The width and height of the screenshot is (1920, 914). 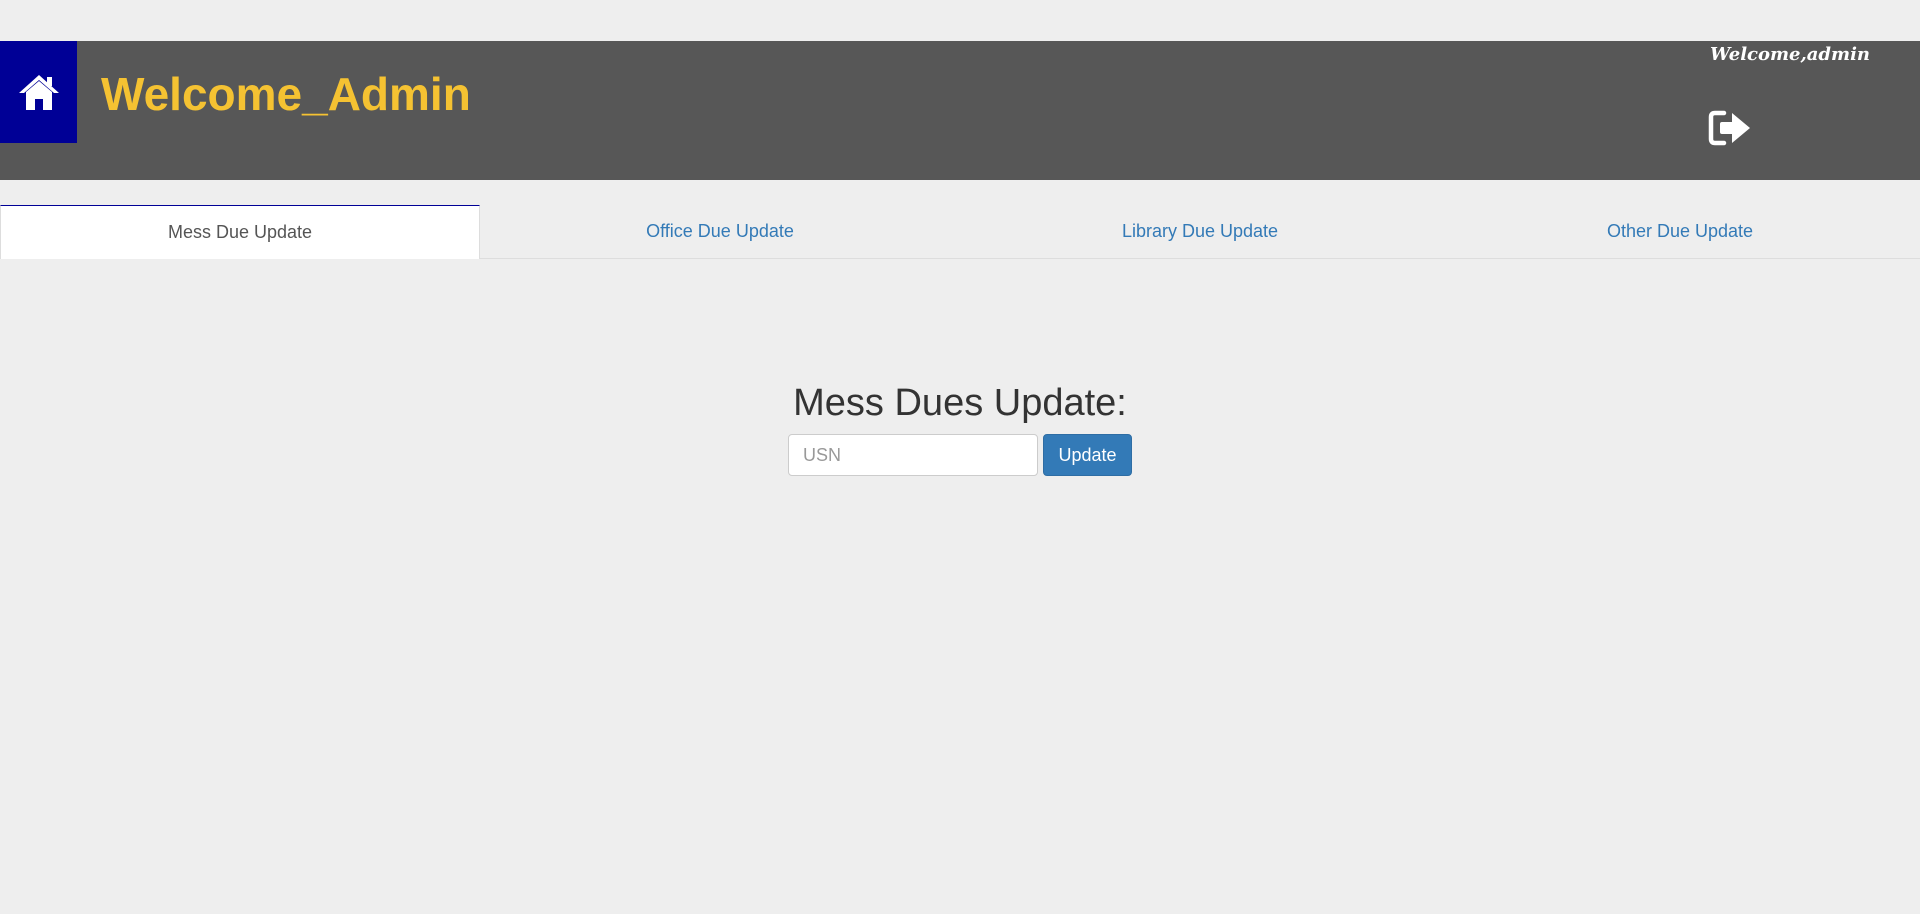 What do you see at coordinates (240, 232) in the screenshot?
I see `tab-mess-due-update: Mess Due Update` at bounding box center [240, 232].